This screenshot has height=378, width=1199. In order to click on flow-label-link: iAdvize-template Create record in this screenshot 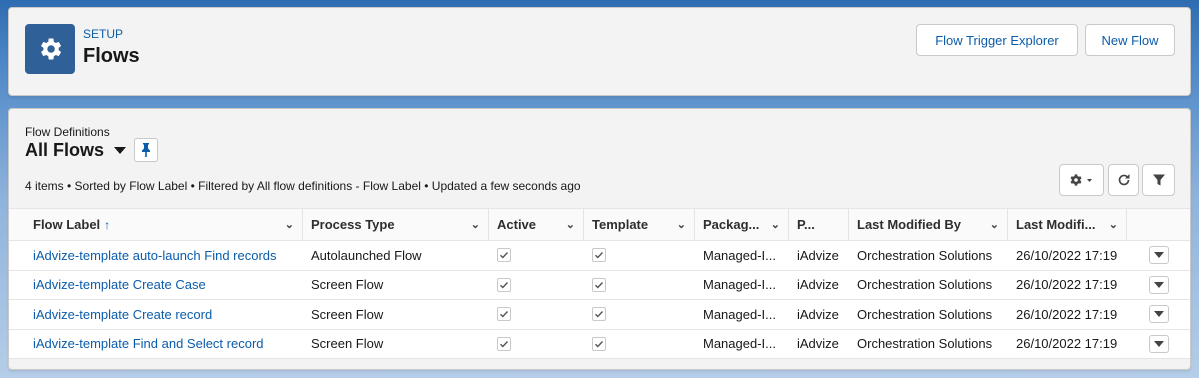, I will do `click(156, 314)`.